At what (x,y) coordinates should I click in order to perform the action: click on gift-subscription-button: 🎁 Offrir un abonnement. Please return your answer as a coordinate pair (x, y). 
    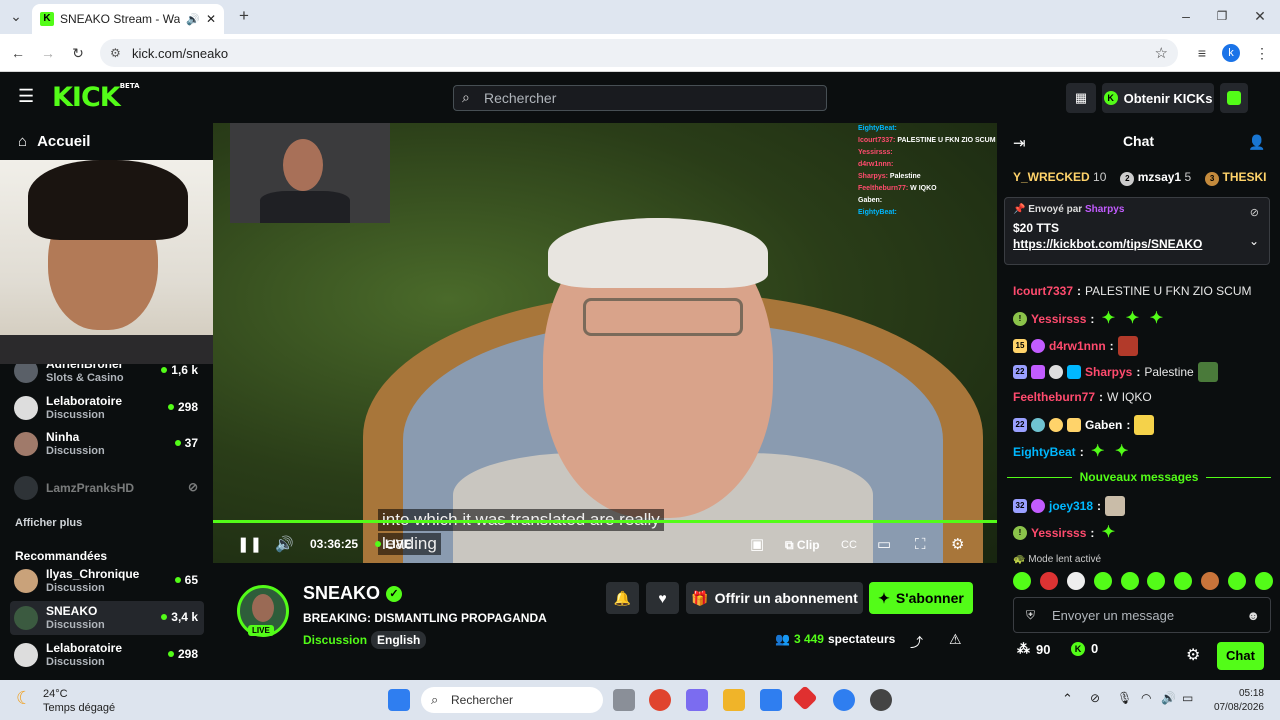
    Looking at the image, I should click on (774, 598).